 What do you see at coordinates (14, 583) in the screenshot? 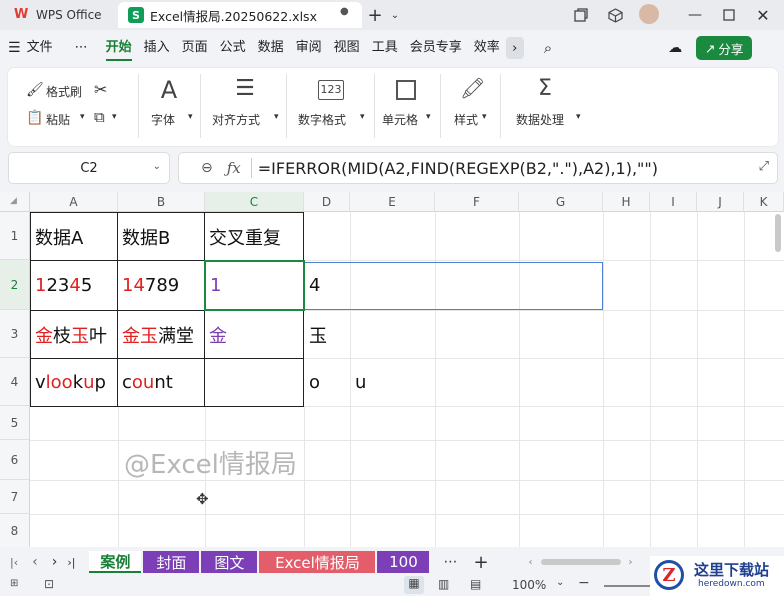
I see `macro-icon: ⊞` at bounding box center [14, 583].